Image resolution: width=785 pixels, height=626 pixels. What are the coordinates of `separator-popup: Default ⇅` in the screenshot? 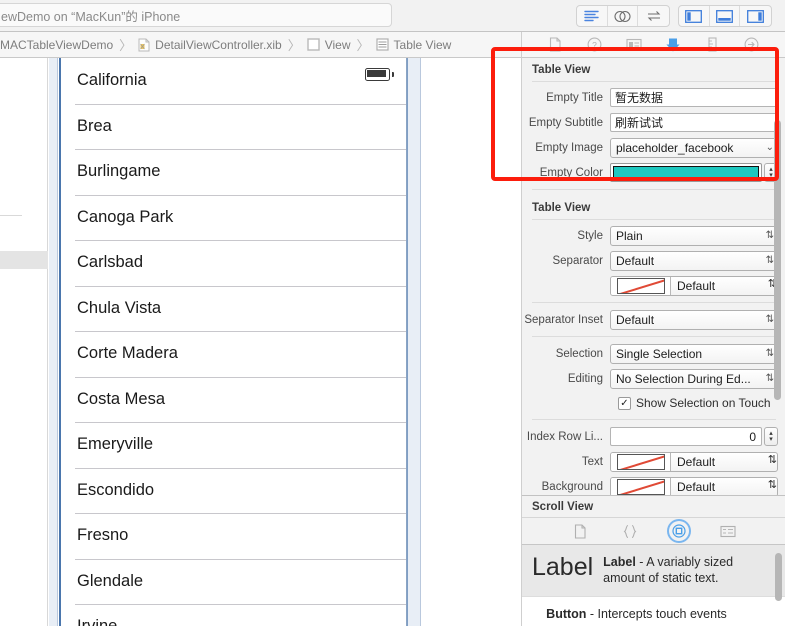 It's located at (694, 260).